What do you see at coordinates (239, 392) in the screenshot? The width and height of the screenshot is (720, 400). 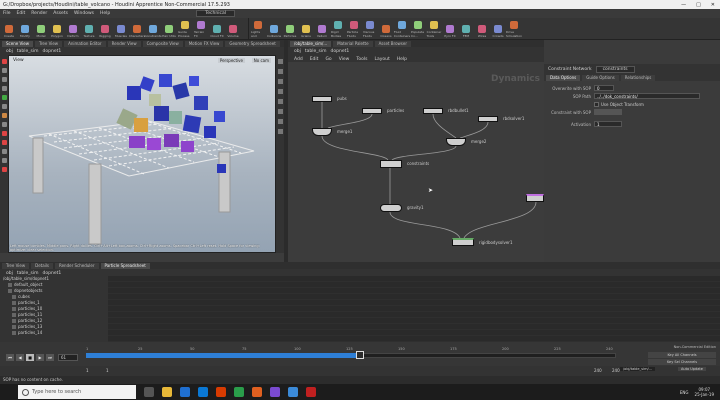 I see `chrome-icon` at bounding box center [239, 392].